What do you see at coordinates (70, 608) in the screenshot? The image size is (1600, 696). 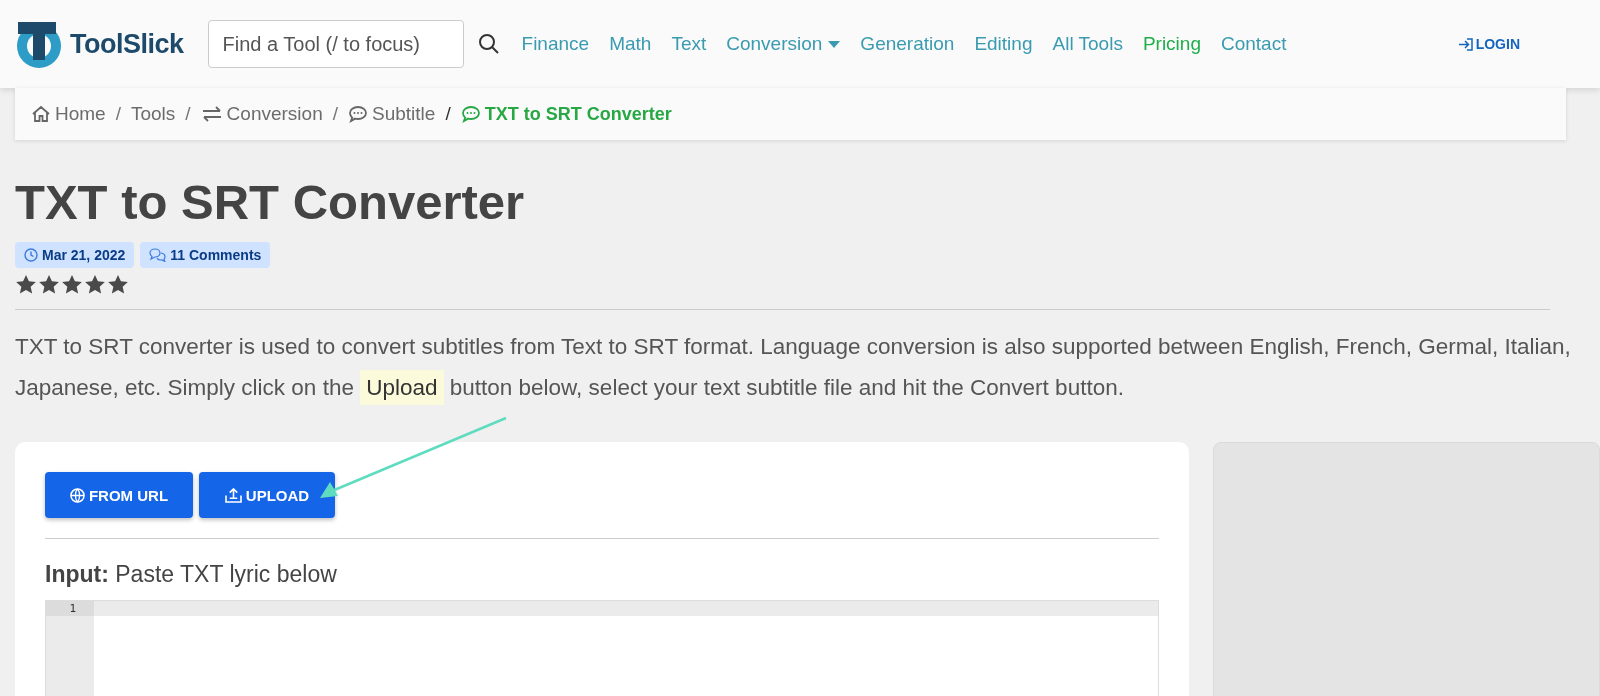 I see `line-number: 1` at bounding box center [70, 608].